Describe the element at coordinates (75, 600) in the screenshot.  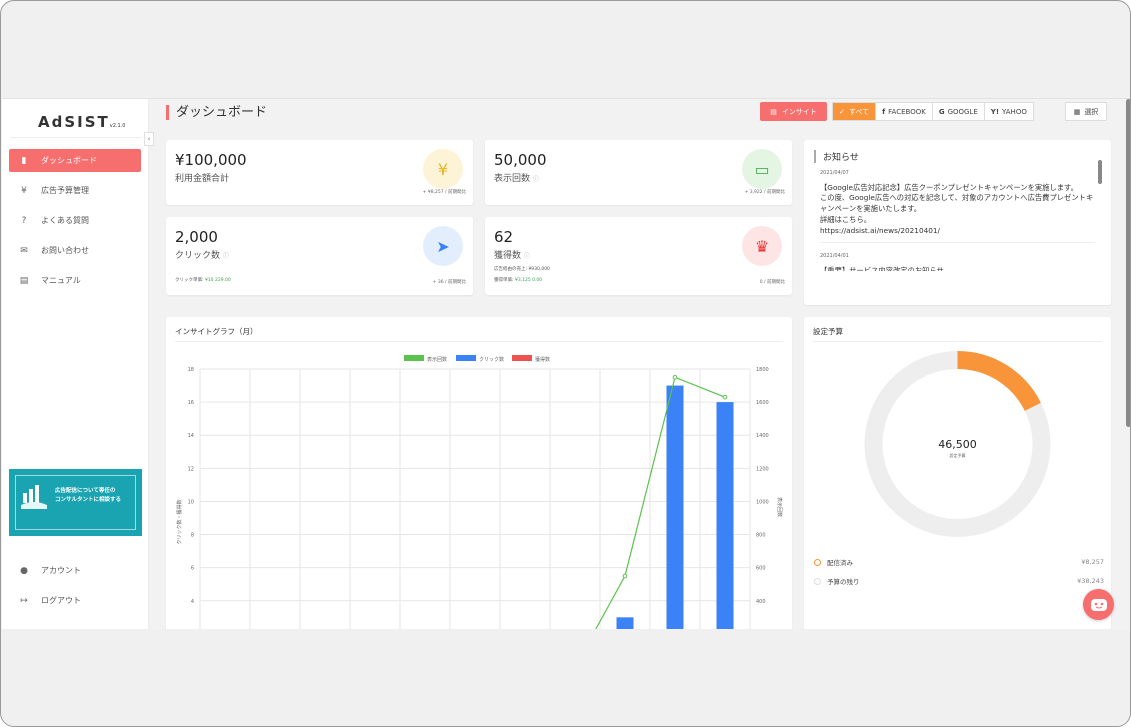
I see `sidebar-item-logout: ↦ ログアウト` at that location.